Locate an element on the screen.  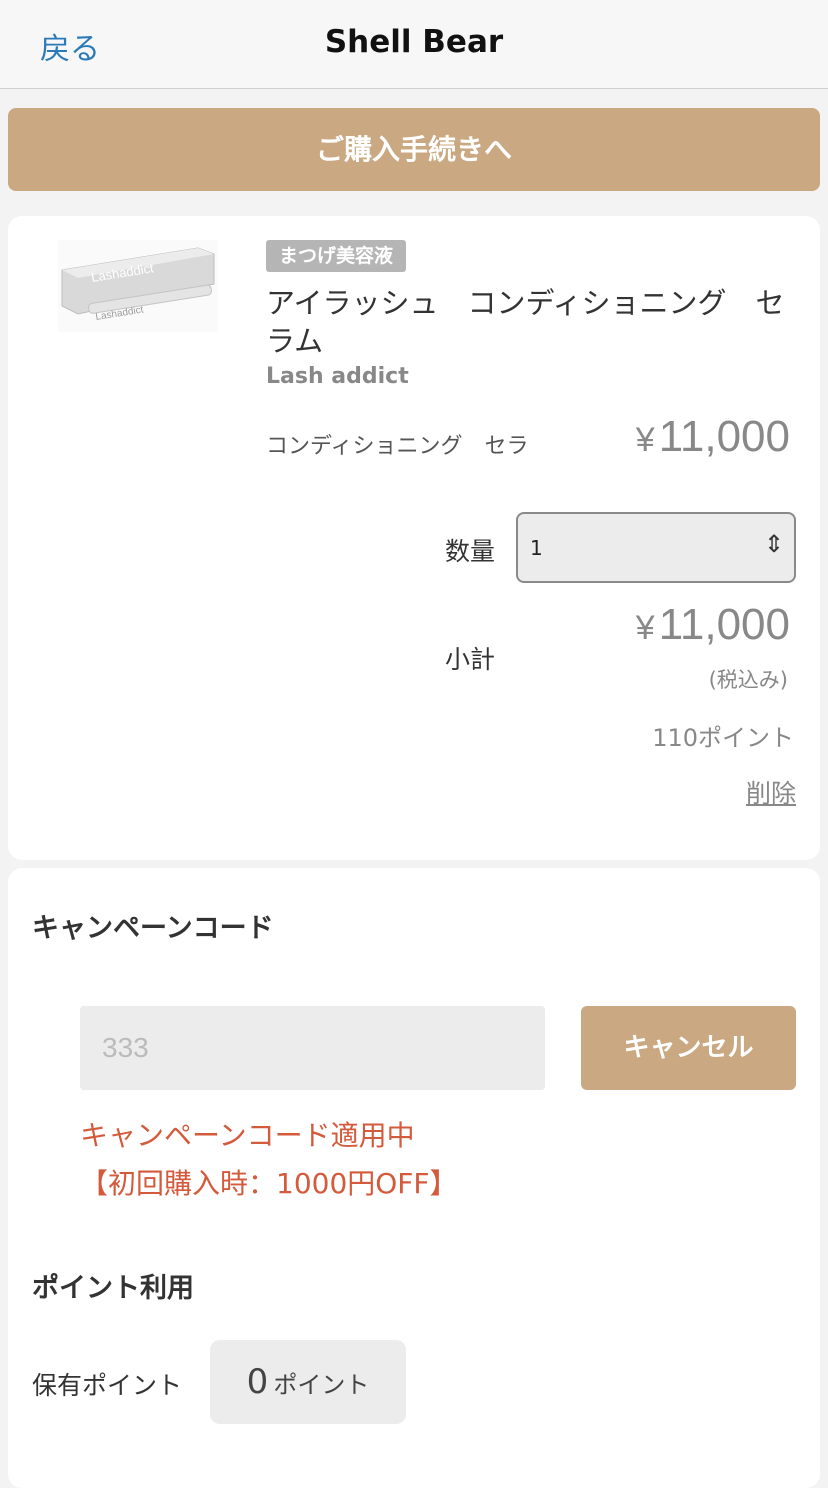
subtotal-price: ¥11,000 is located at coordinates (713, 625).